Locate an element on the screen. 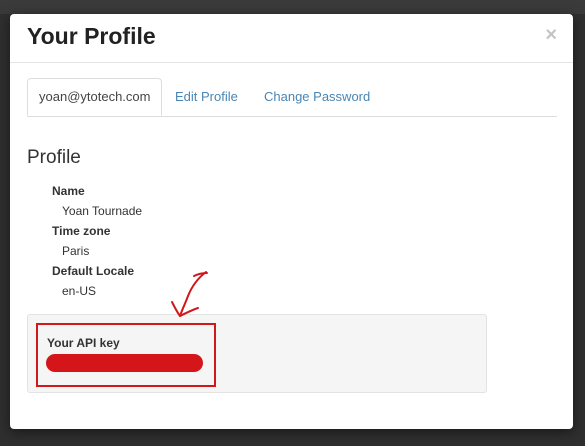 This screenshot has height=446, width=585. tab-email: yoan@ytotech.com is located at coordinates (95, 97).